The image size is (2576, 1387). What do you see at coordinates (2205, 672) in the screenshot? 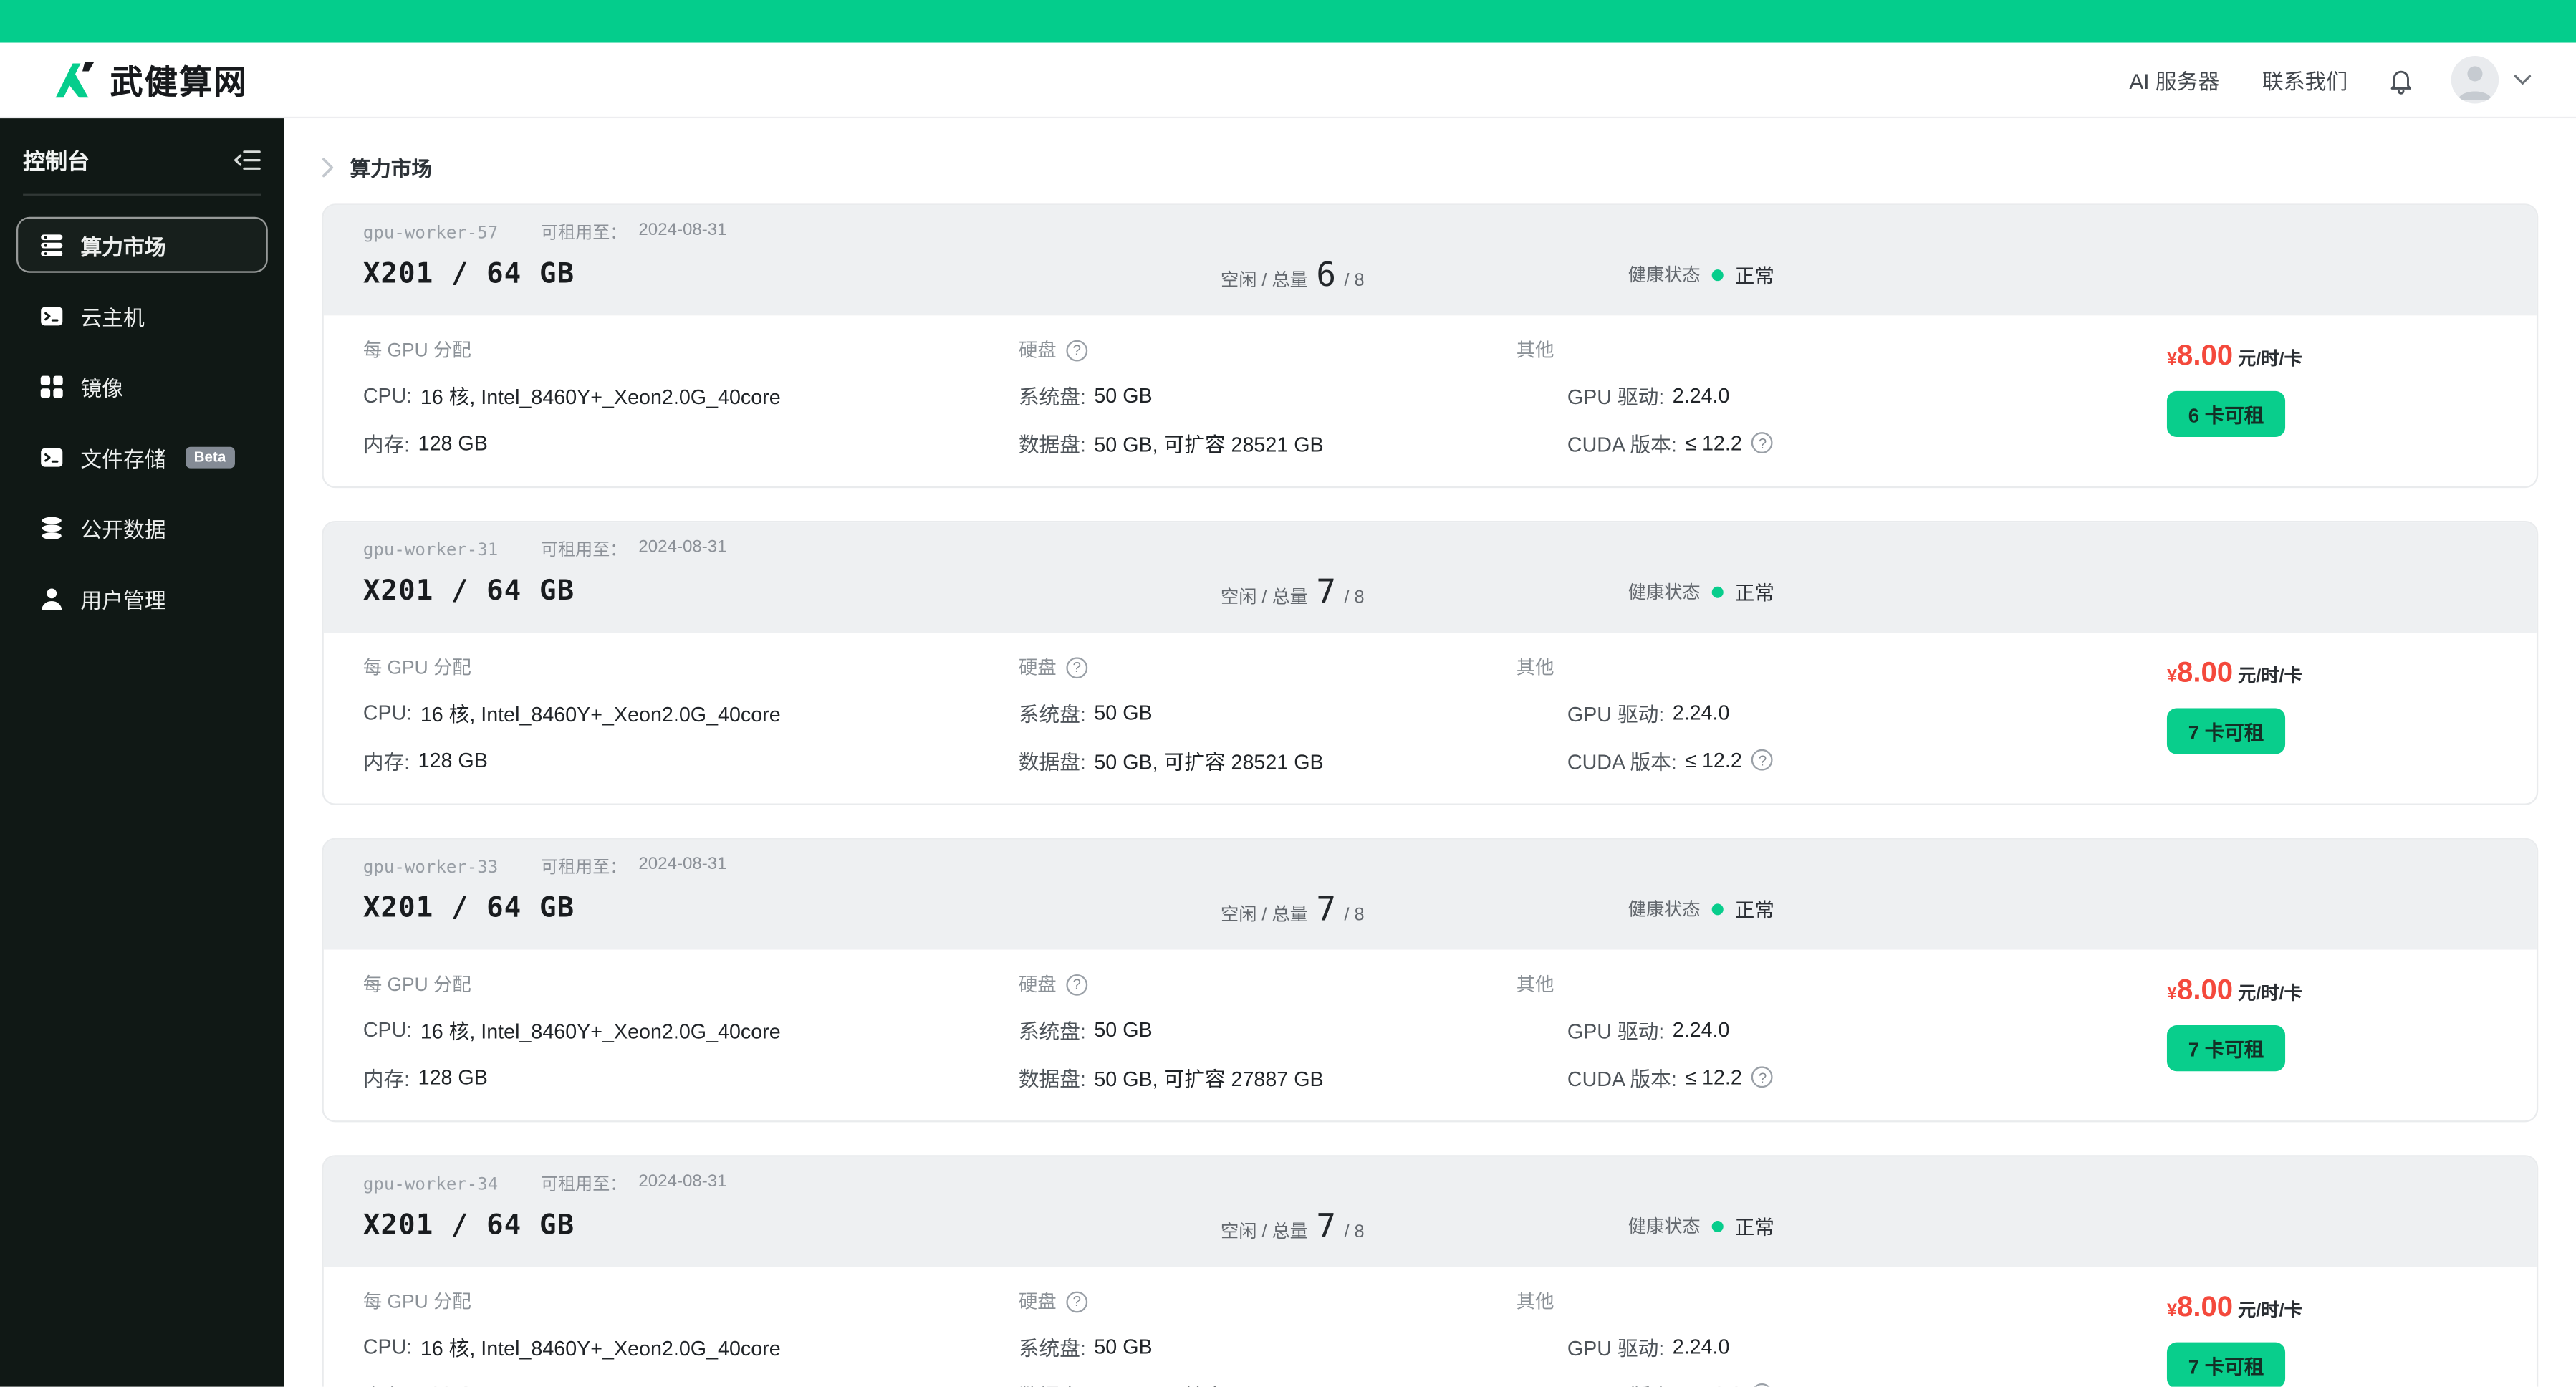
I see `price-amount: 8.00` at bounding box center [2205, 672].